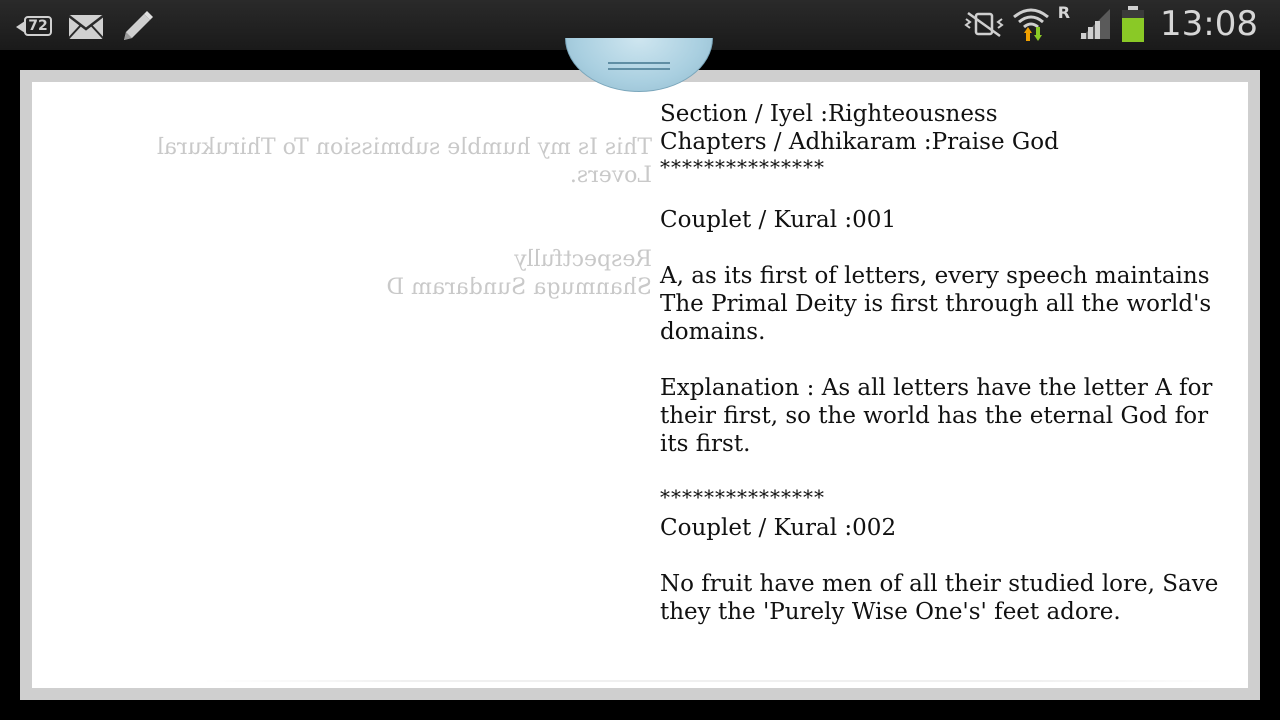  What do you see at coordinates (1133, 24) in the screenshot?
I see `battery-icon` at bounding box center [1133, 24].